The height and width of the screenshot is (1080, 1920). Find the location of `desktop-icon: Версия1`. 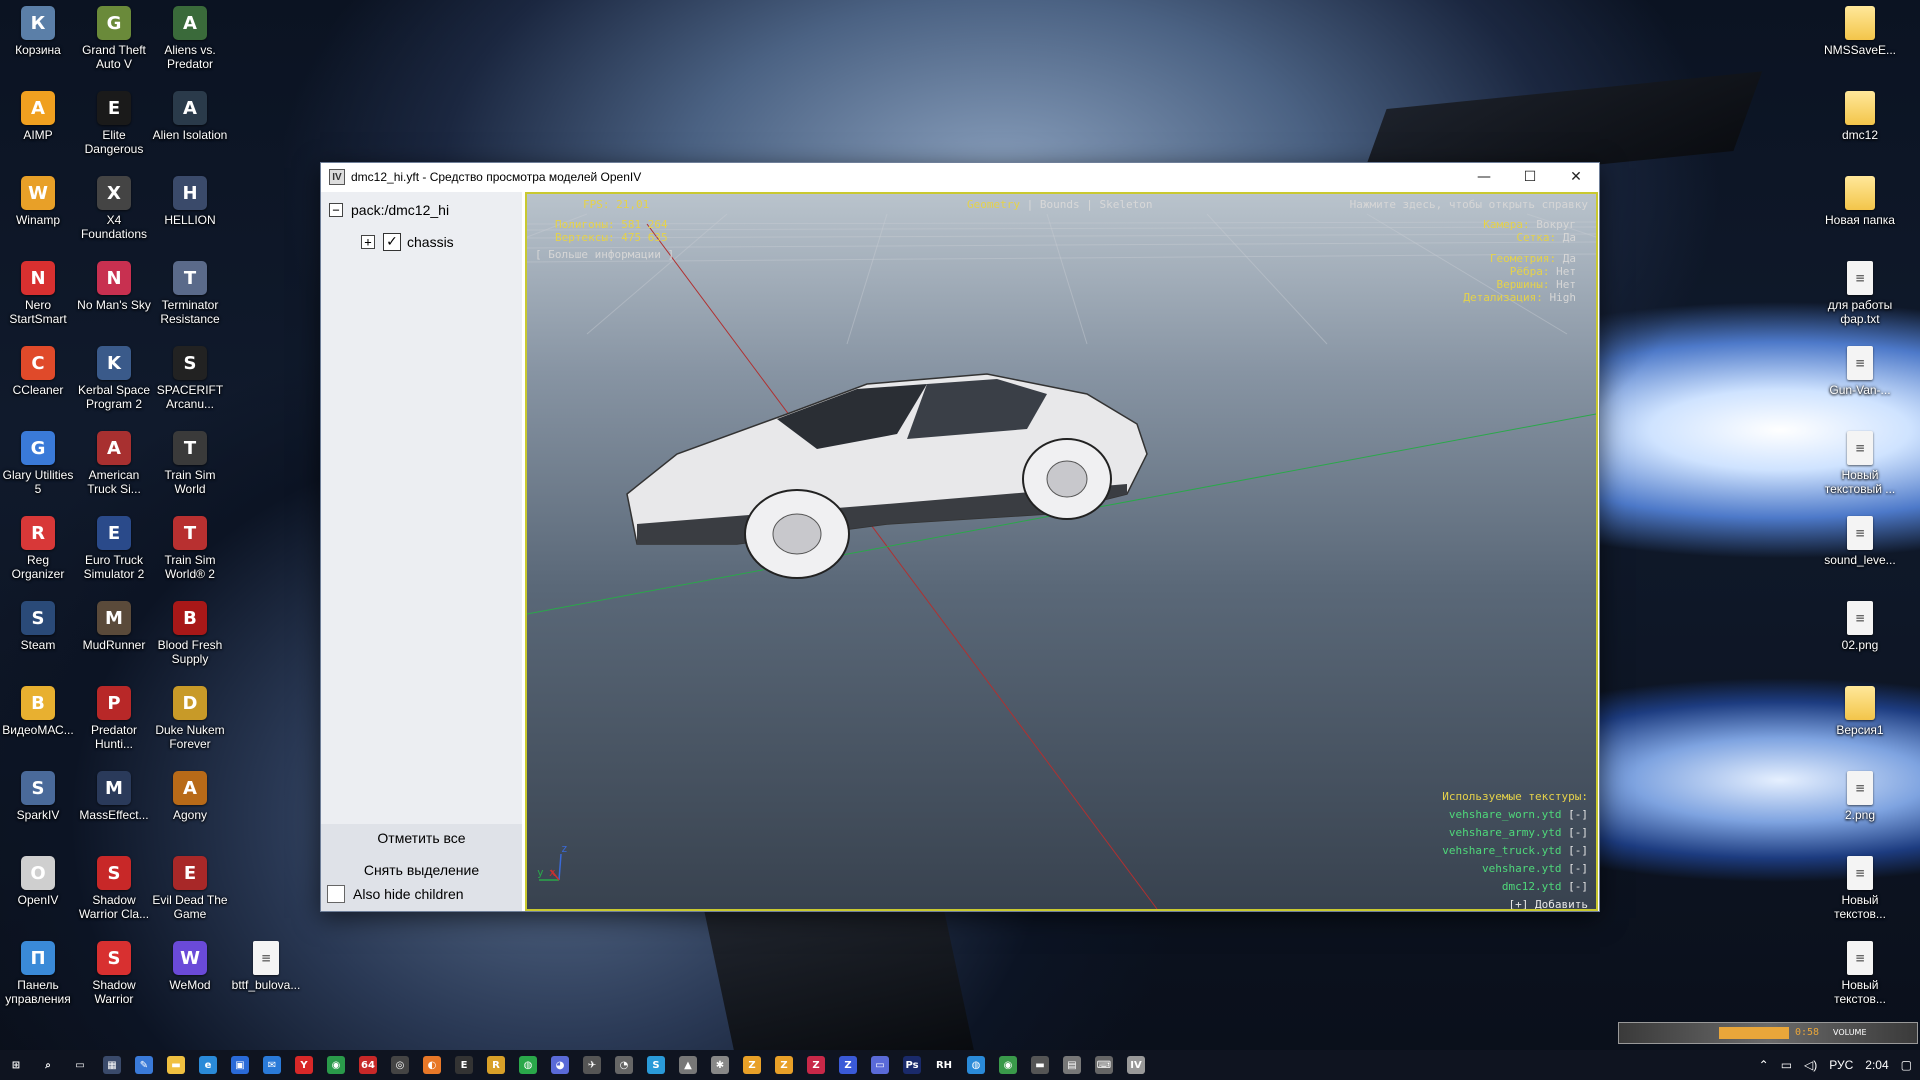

desktop-icon: Версия1 is located at coordinates (1860, 711).